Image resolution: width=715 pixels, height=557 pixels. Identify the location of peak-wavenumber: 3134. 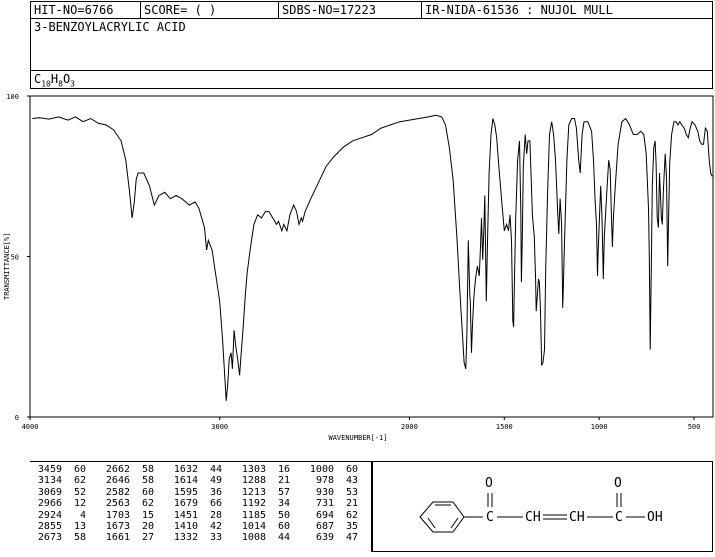
(49, 481).